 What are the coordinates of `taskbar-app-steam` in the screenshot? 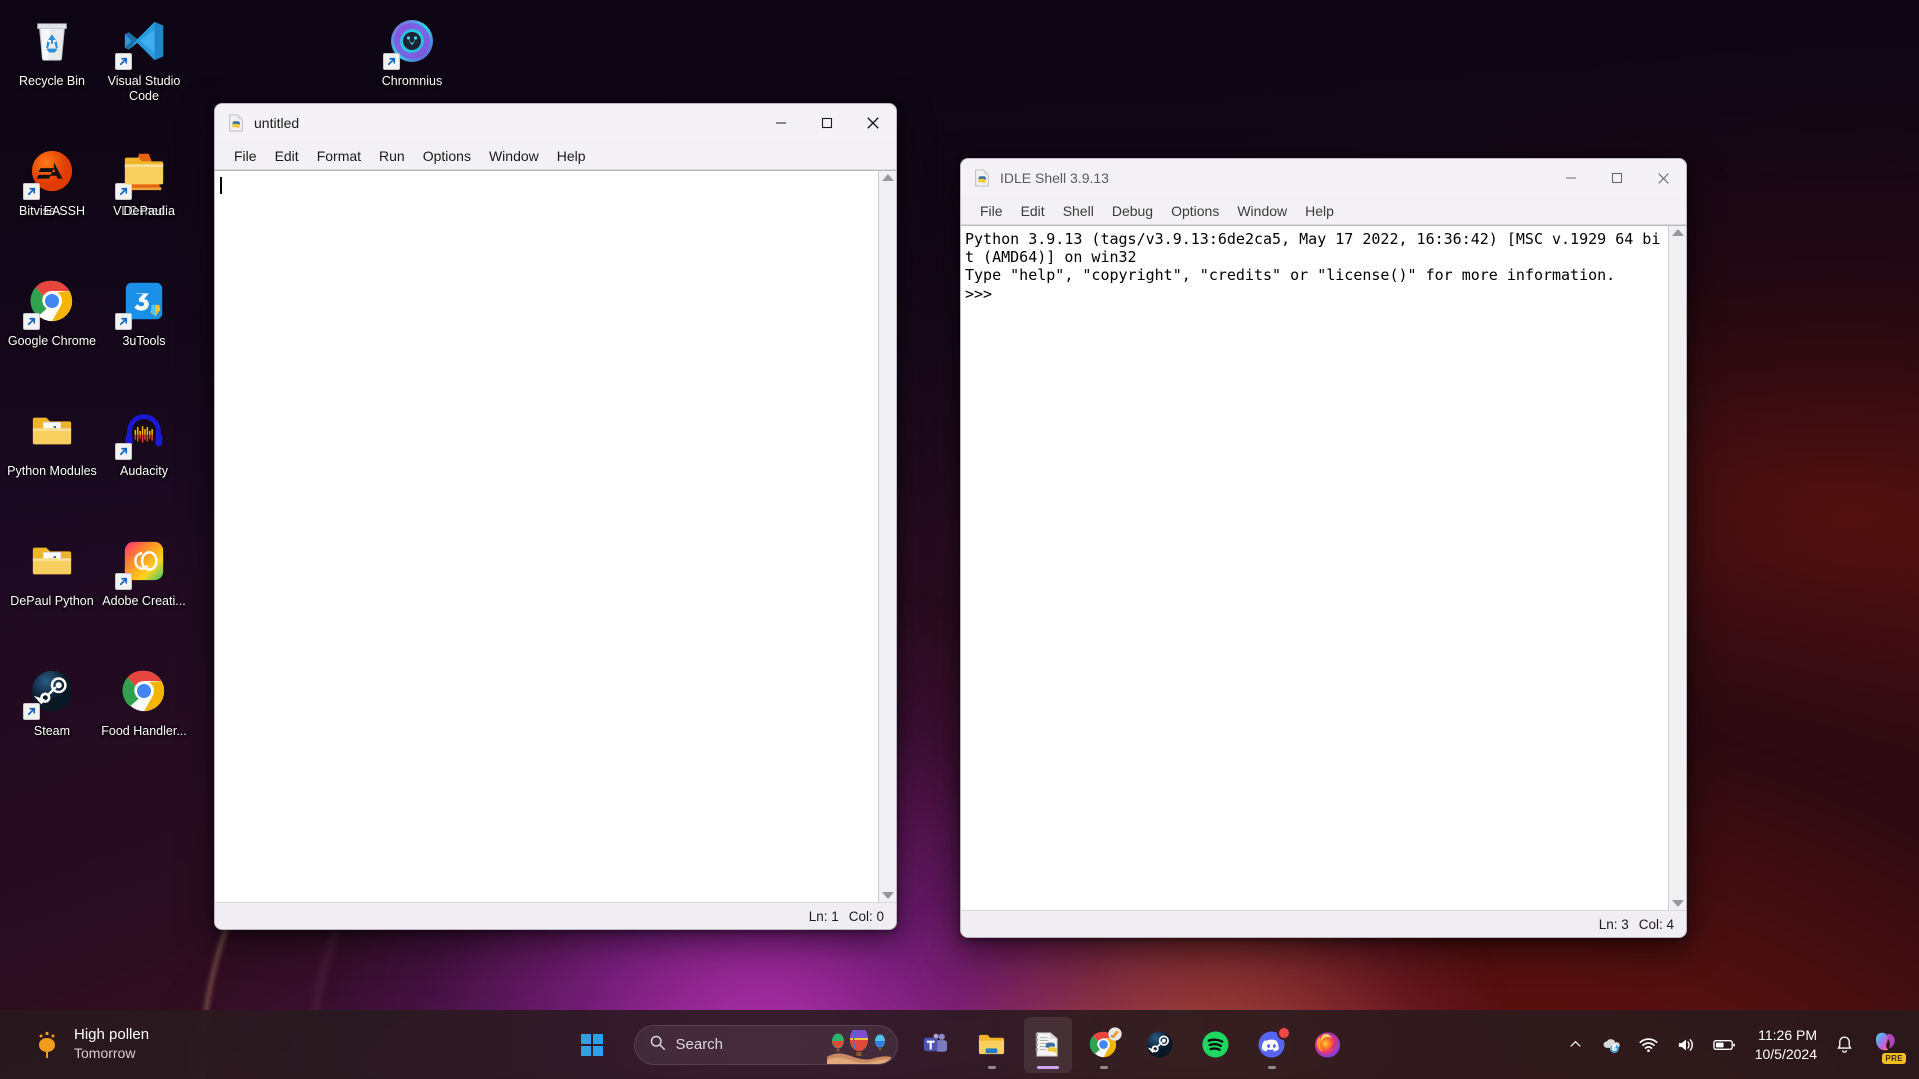 It's located at (1160, 1045).